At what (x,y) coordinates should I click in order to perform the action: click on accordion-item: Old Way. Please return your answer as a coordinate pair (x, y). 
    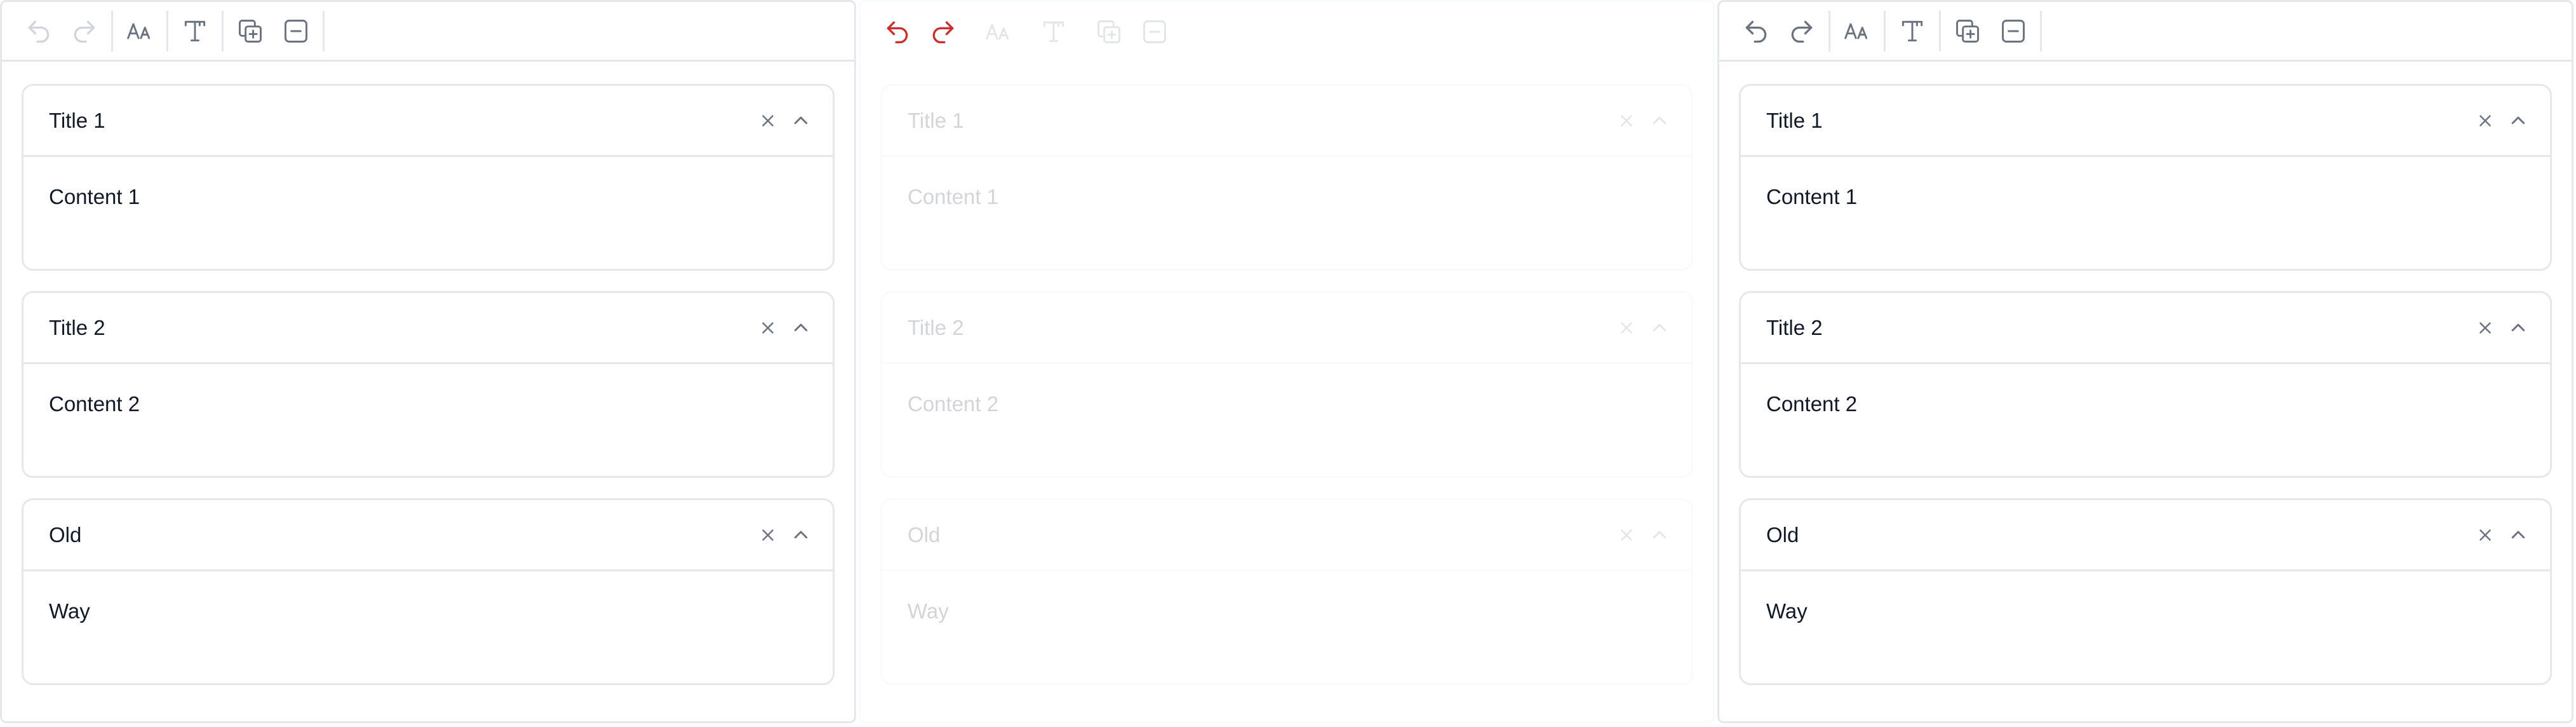
    Looking at the image, I should click on (428, 592).